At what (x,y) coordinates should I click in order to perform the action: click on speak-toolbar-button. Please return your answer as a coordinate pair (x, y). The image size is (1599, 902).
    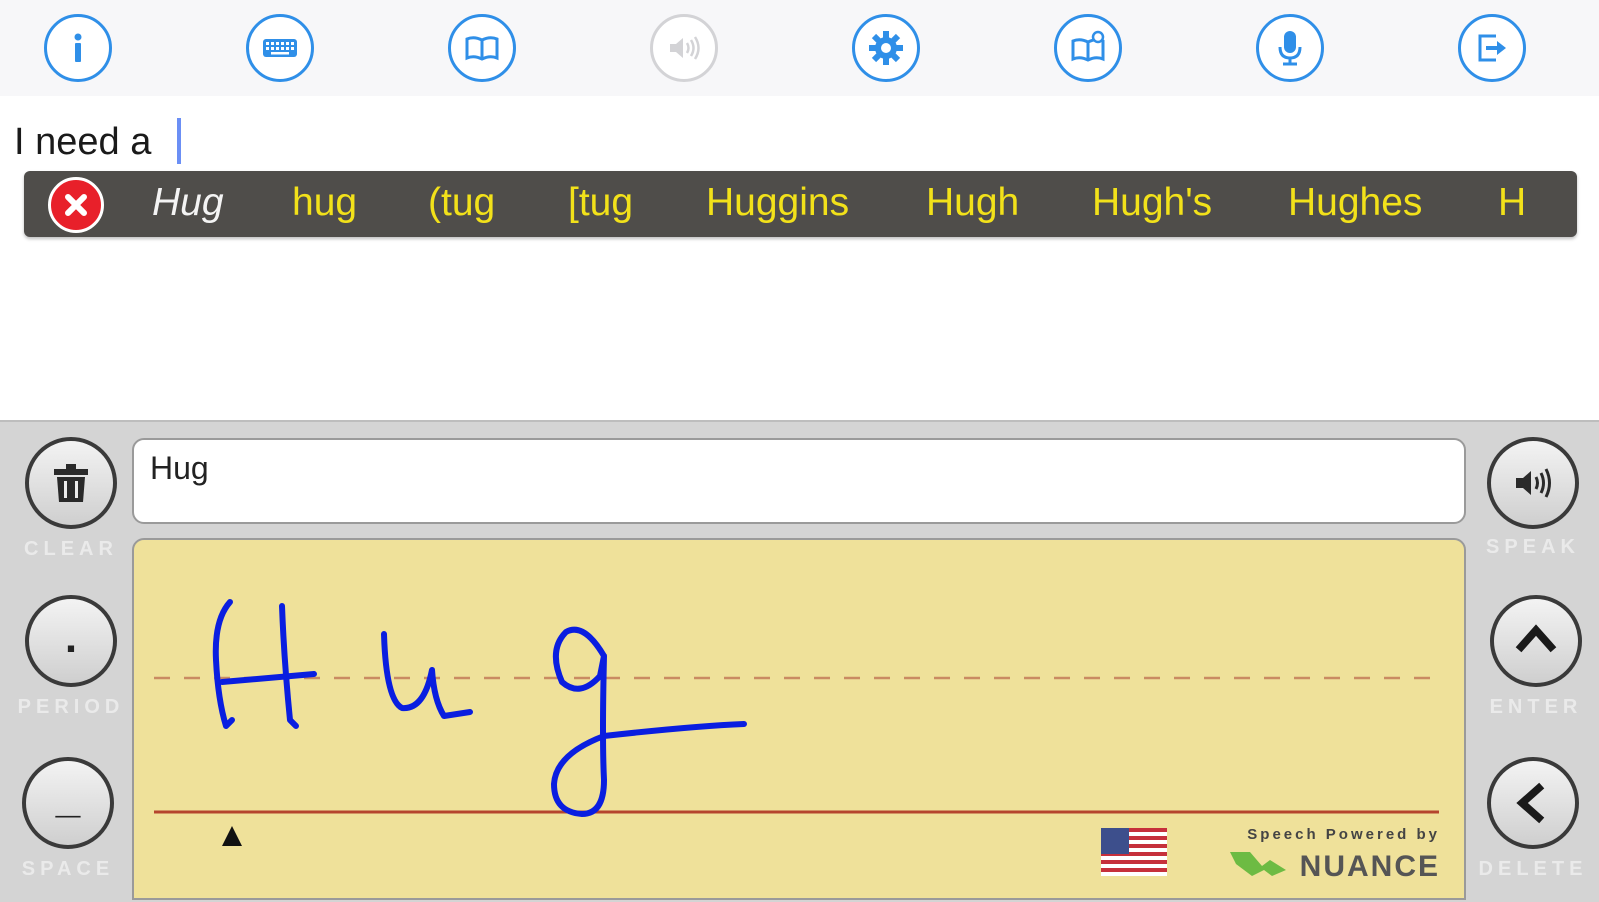
    Looking at the image, I should click on (684, 48).